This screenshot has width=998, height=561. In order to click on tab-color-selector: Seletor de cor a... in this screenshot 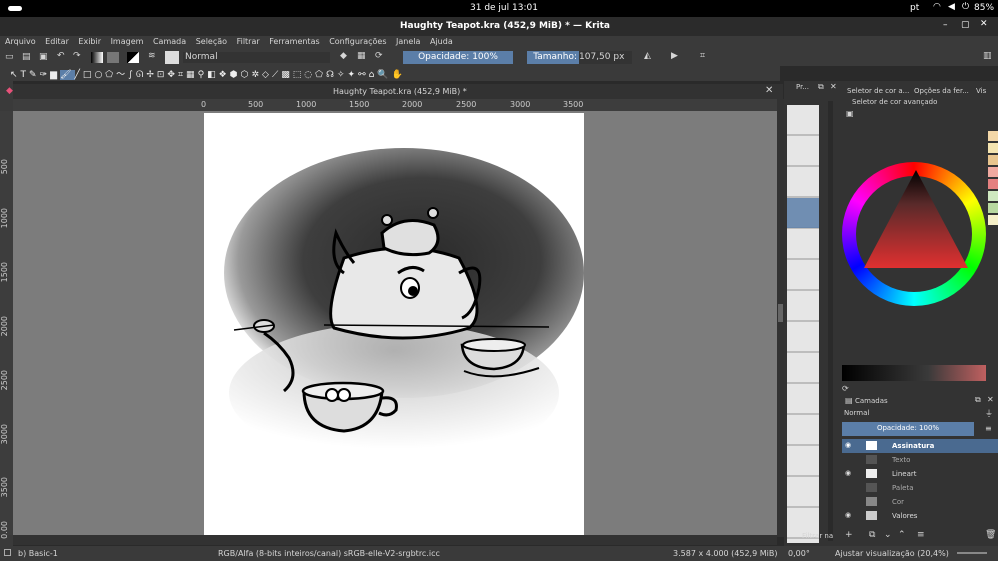, I will do `click(880, 91)`.